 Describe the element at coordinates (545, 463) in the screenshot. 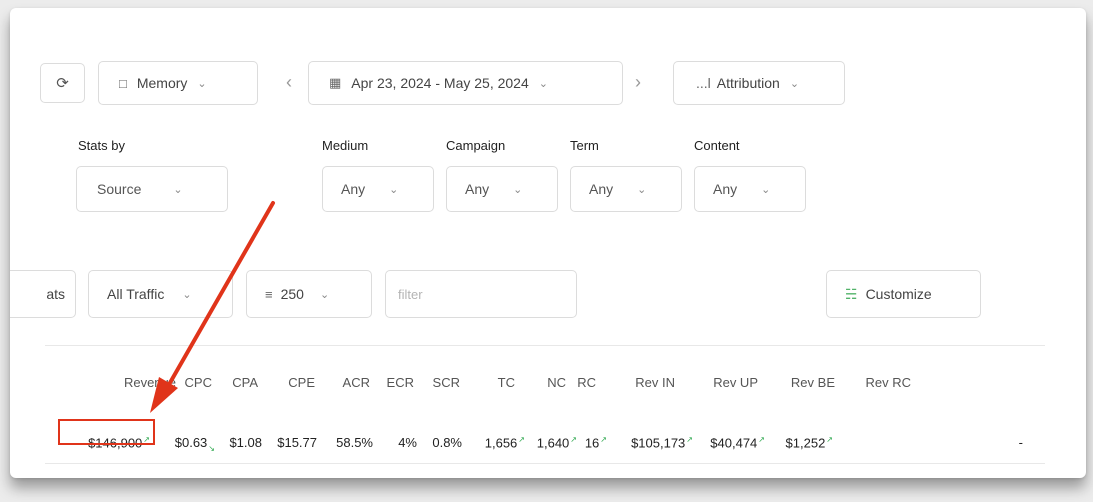

I see `table-bottom-divider` at that location.